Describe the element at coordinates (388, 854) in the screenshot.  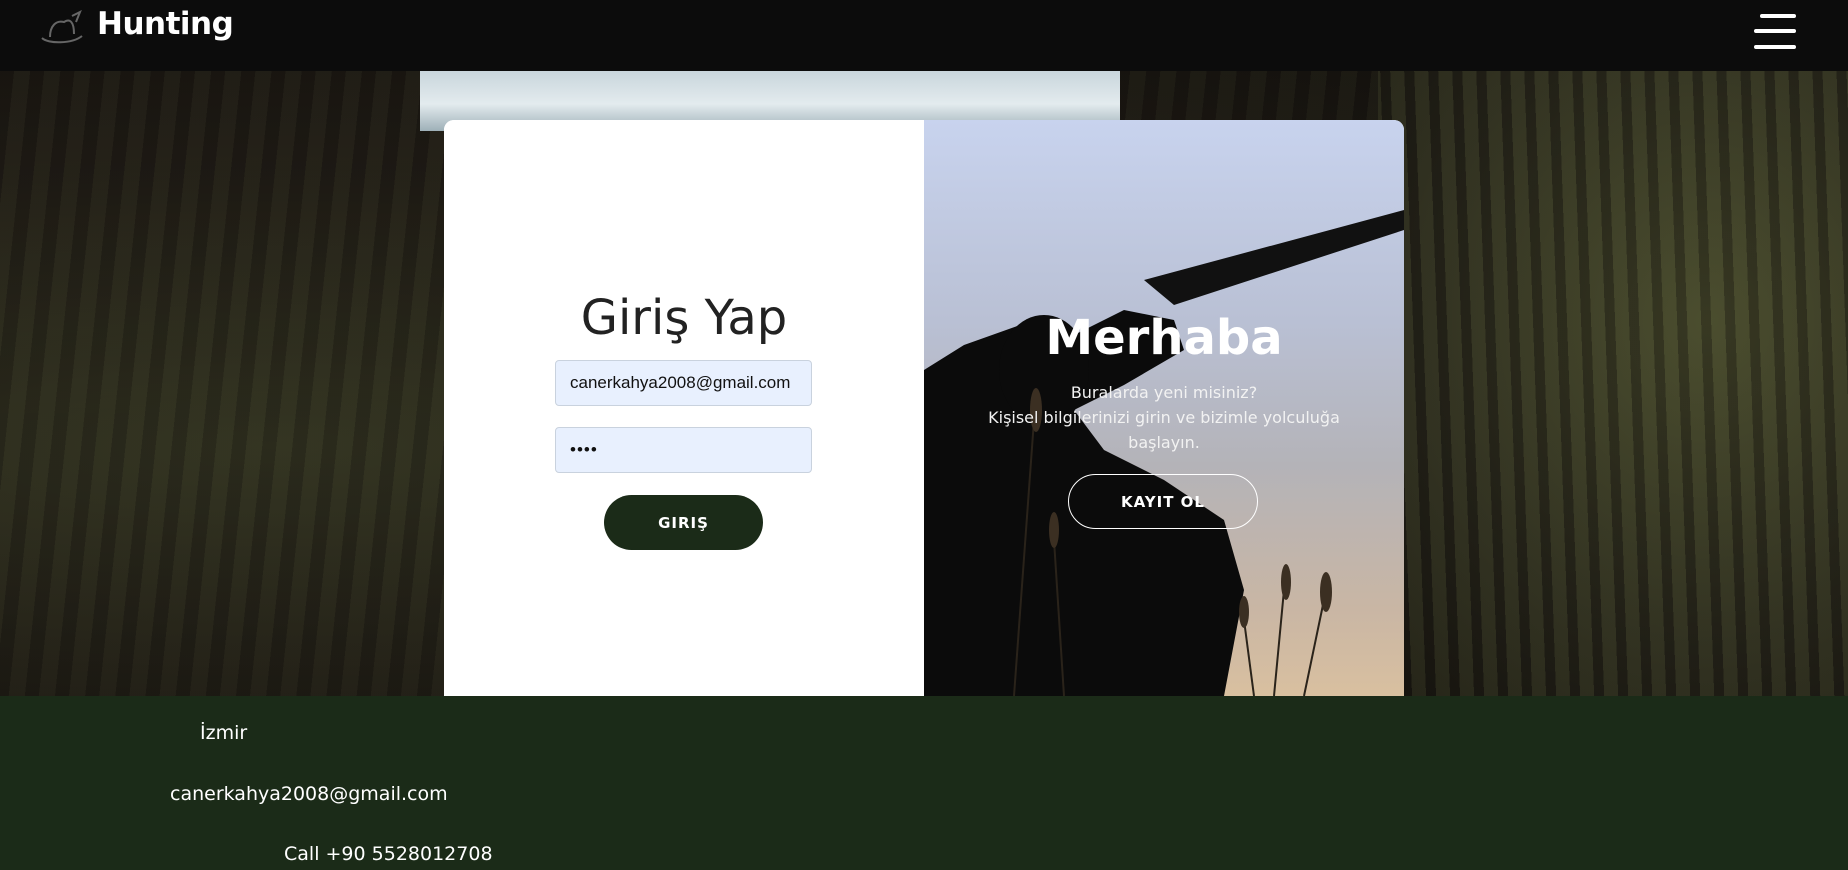
I see `footer-phone: Call +90 5528012708` at that location.